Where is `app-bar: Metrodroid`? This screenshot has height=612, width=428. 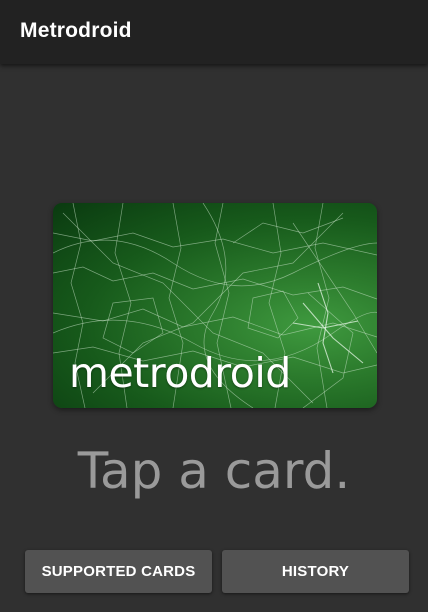 app-bar: Metrodroid is located at coordinates (214, 32).